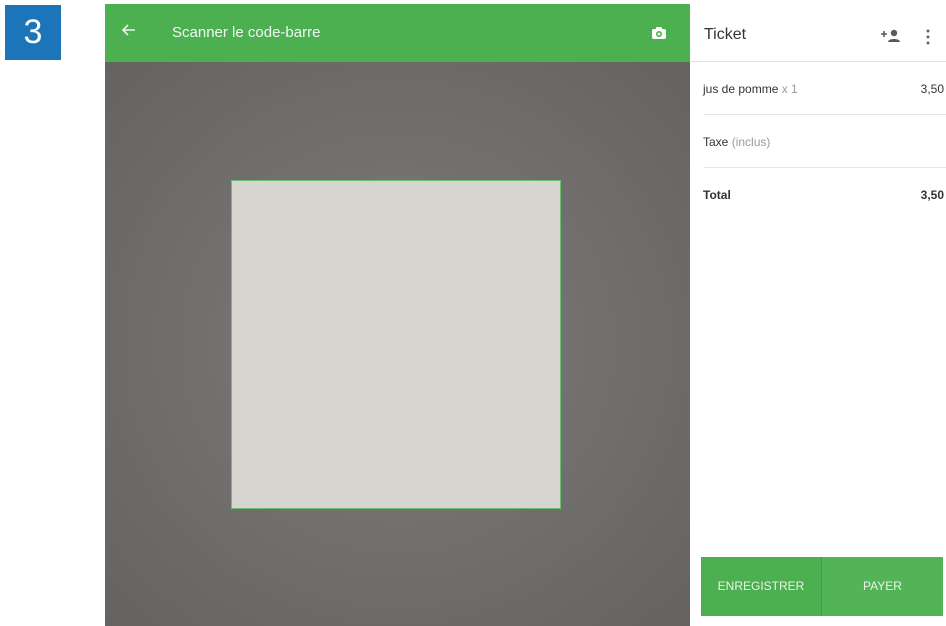  What do you see at coordinates (932, 89) in the screenshot?
I see `item-amount: 3,50` at bounding box center [932, 89].